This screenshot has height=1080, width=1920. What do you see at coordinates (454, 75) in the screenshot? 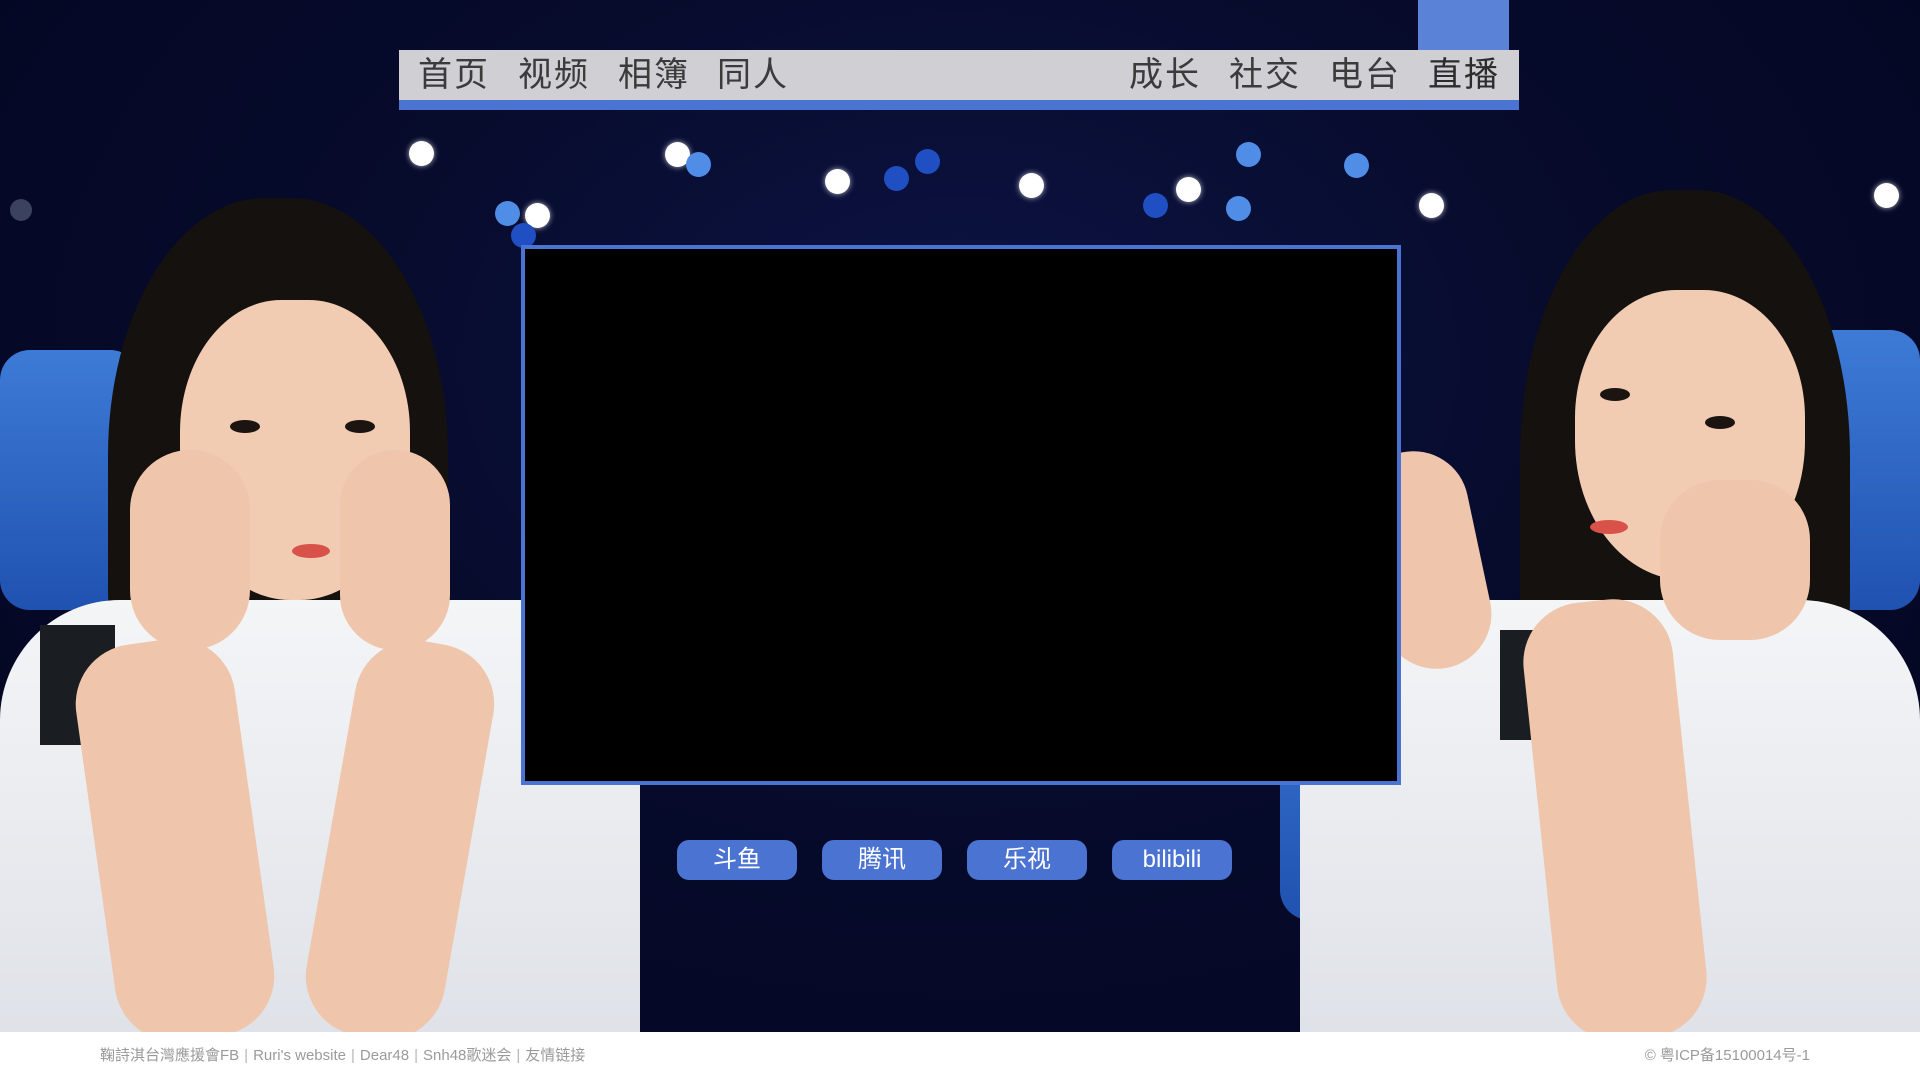
I see `nav-item-home: 首页` at bounding box center [454, 75].